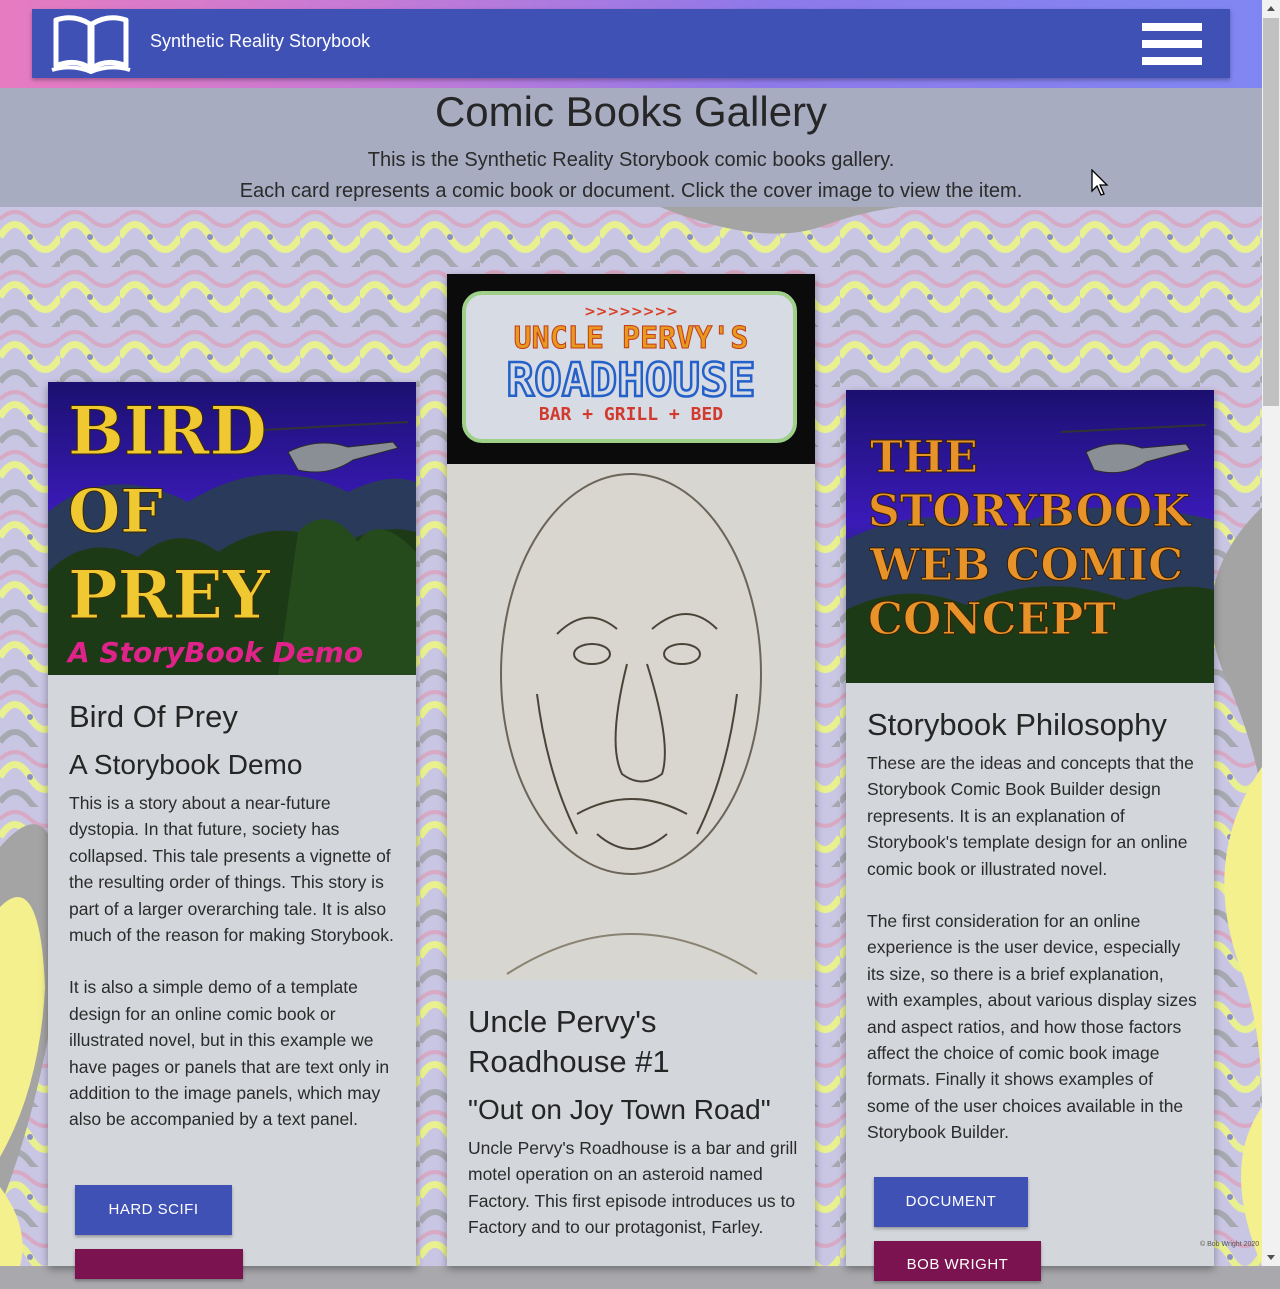 This screenshot has height=1289, width=1280. What do you see at coordinates (631, 111) in the screenshot?
I see `page-title: Comic Books Gallery` at bounding box center [631, 111].